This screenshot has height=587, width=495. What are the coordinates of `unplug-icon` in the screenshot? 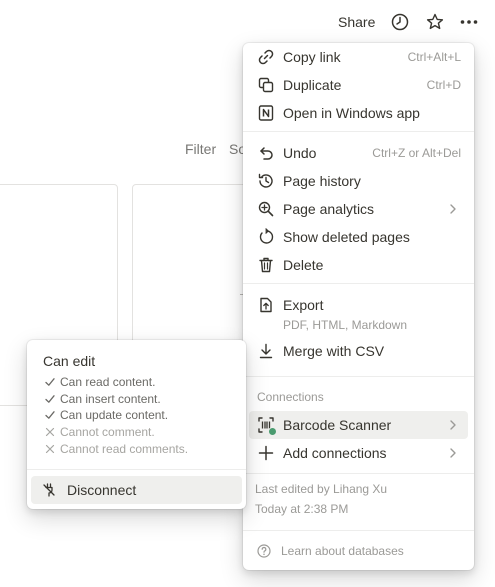 It's located at (49, 490).